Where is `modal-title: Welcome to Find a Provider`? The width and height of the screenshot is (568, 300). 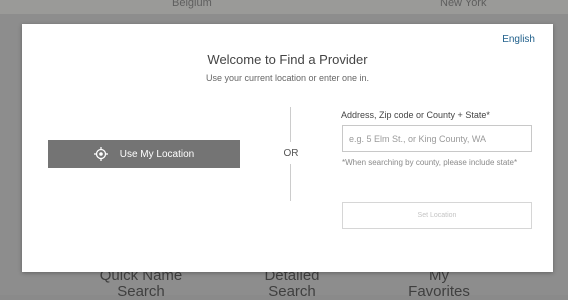 modal-title: Welcome to Find a Provider is located at coordinates (287, 59).